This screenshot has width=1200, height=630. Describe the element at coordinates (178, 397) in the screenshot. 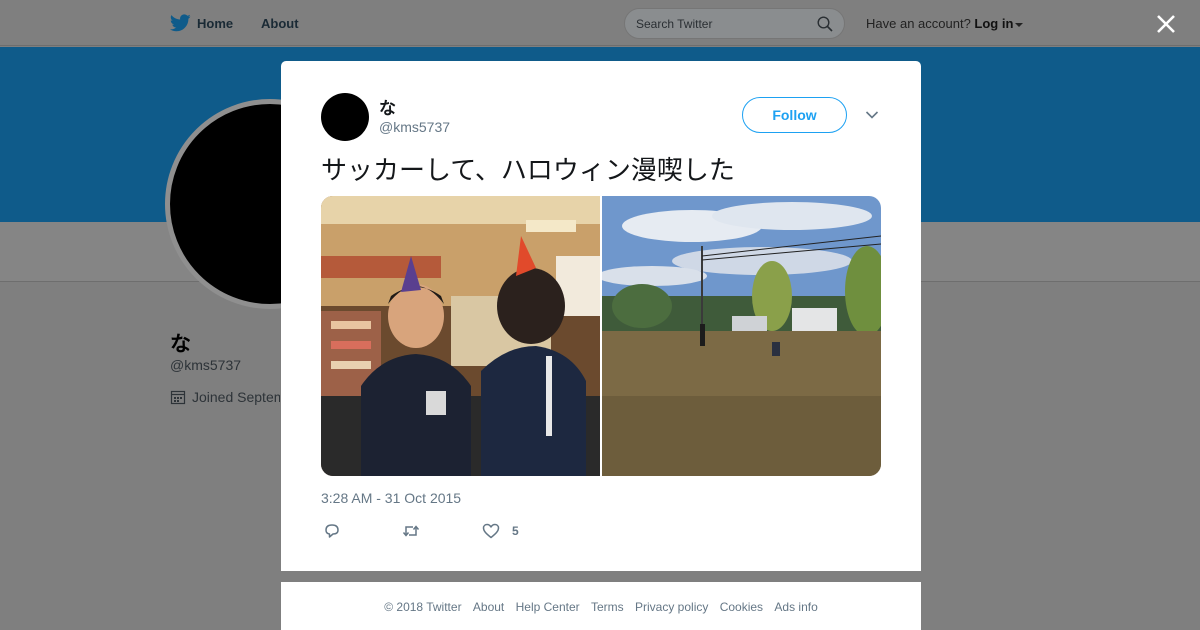

I see `calendar-icon` at that location.